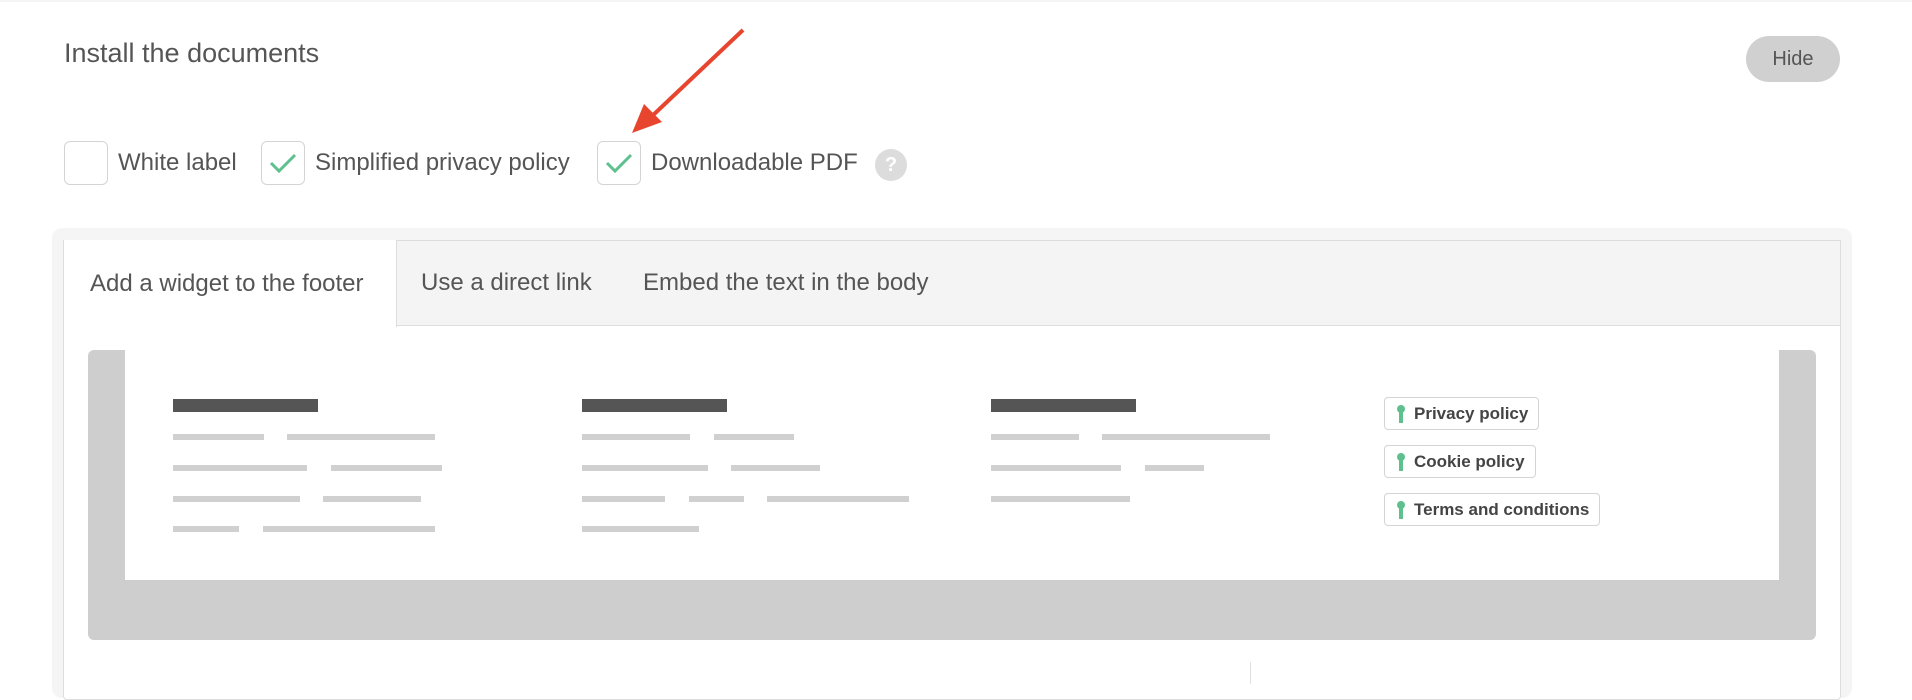 Image resolution: width=1912 pixels, height=700 pixels. I want to click on tab-direct-link: Use a direct link, so click(506, 283).